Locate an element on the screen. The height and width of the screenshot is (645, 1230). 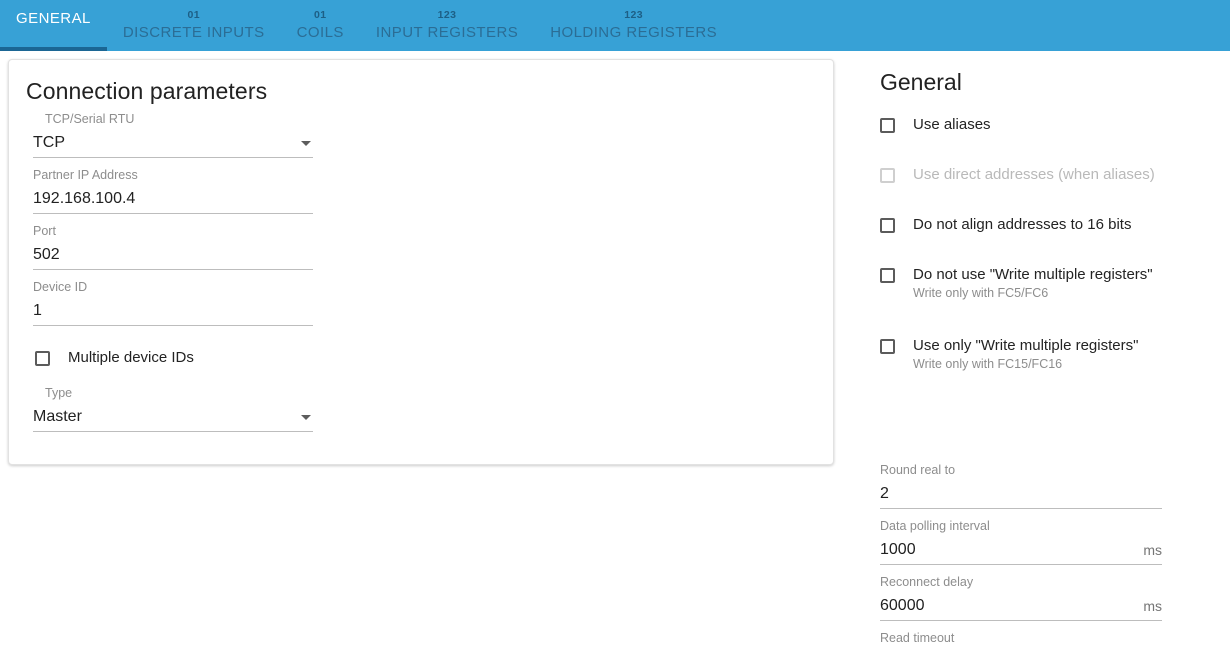
data-polling-interval-input is located at coordinates (1008, 550).